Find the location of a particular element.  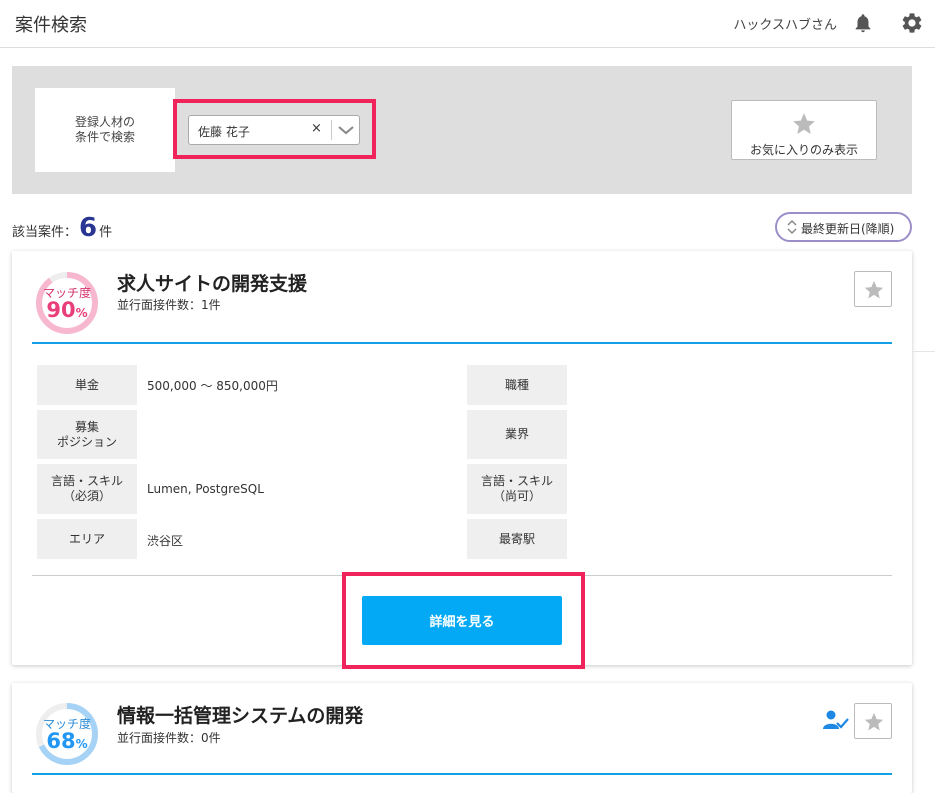

result-count: 該当案件：6 件 is located at coordinates (62, 228).